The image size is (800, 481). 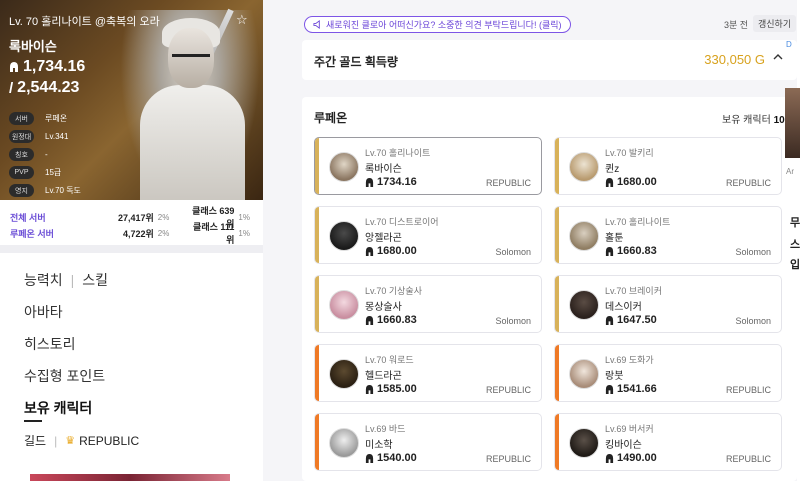 I want to click on character-card: Lv.70 워로드 헬드라곤 1585.00 REPUBLIC, so click(x=428, y=373).